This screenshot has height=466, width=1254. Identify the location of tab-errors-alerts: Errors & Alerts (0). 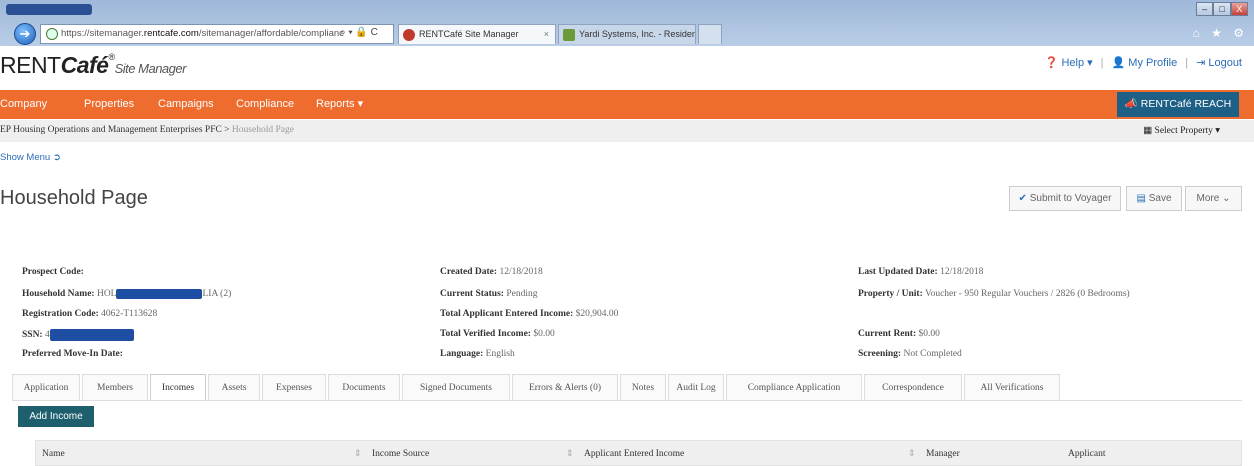
(565, 387).